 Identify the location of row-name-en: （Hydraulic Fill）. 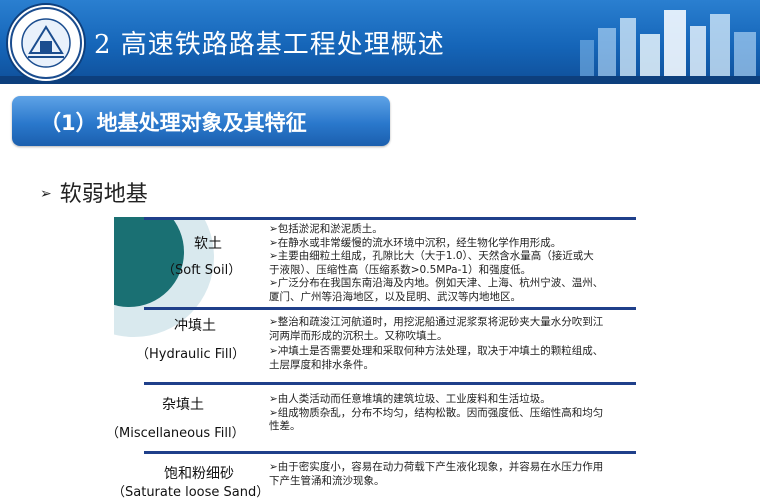
(191, 354).